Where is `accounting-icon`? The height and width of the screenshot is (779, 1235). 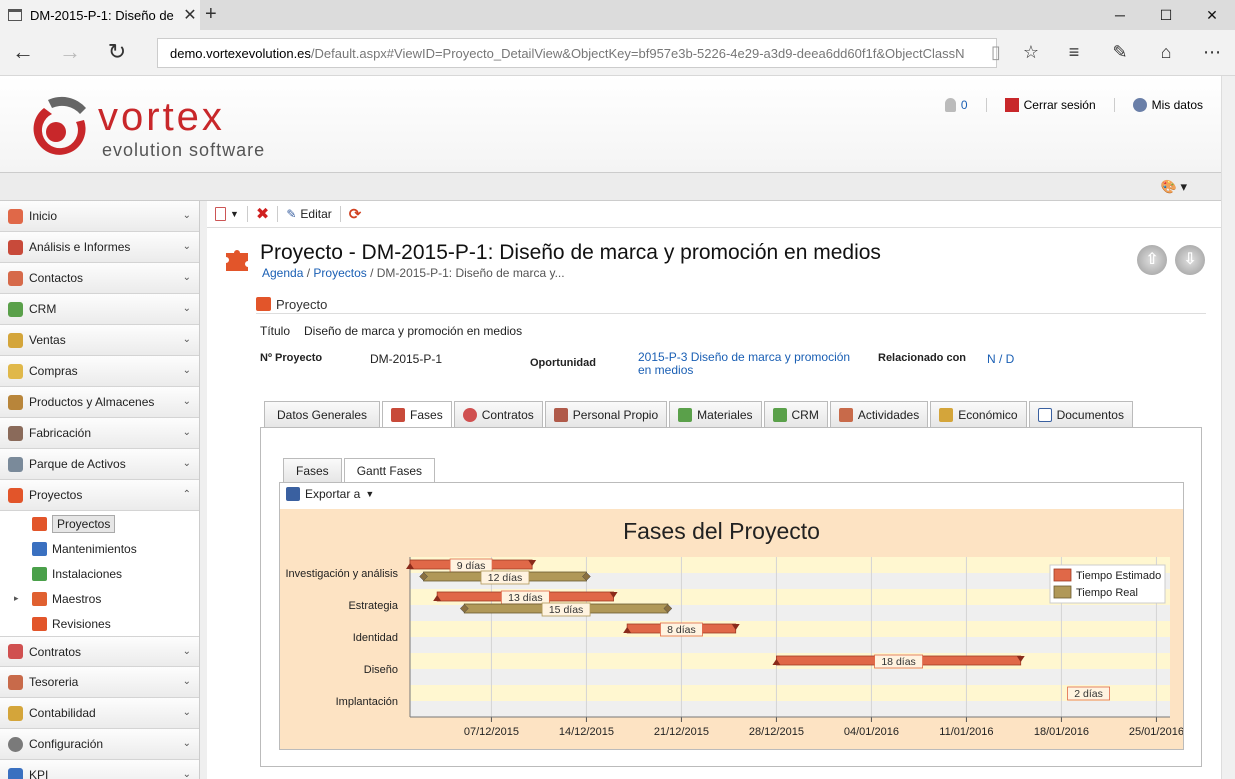 accounting-icon is located at coordinates (15, 713).